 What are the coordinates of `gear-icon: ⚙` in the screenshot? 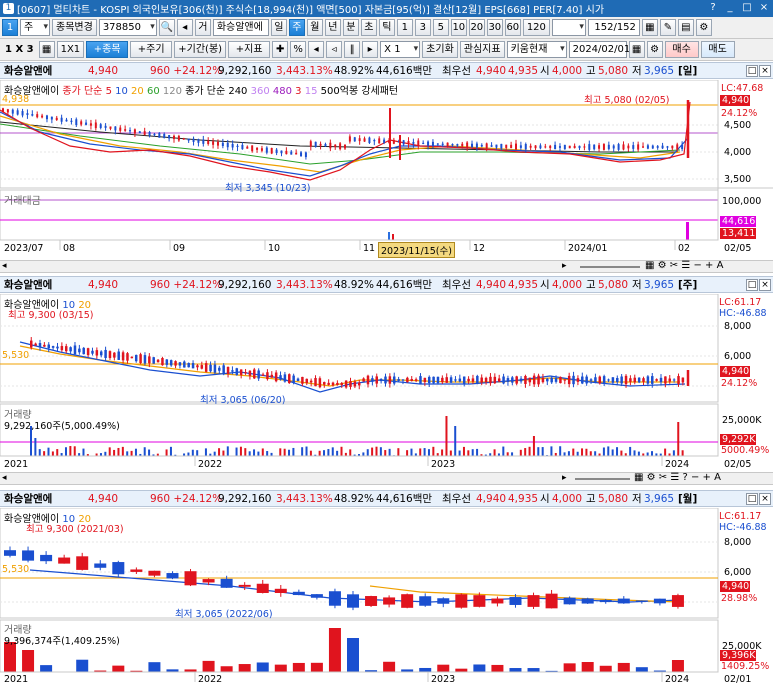 It's located at (703, 27).